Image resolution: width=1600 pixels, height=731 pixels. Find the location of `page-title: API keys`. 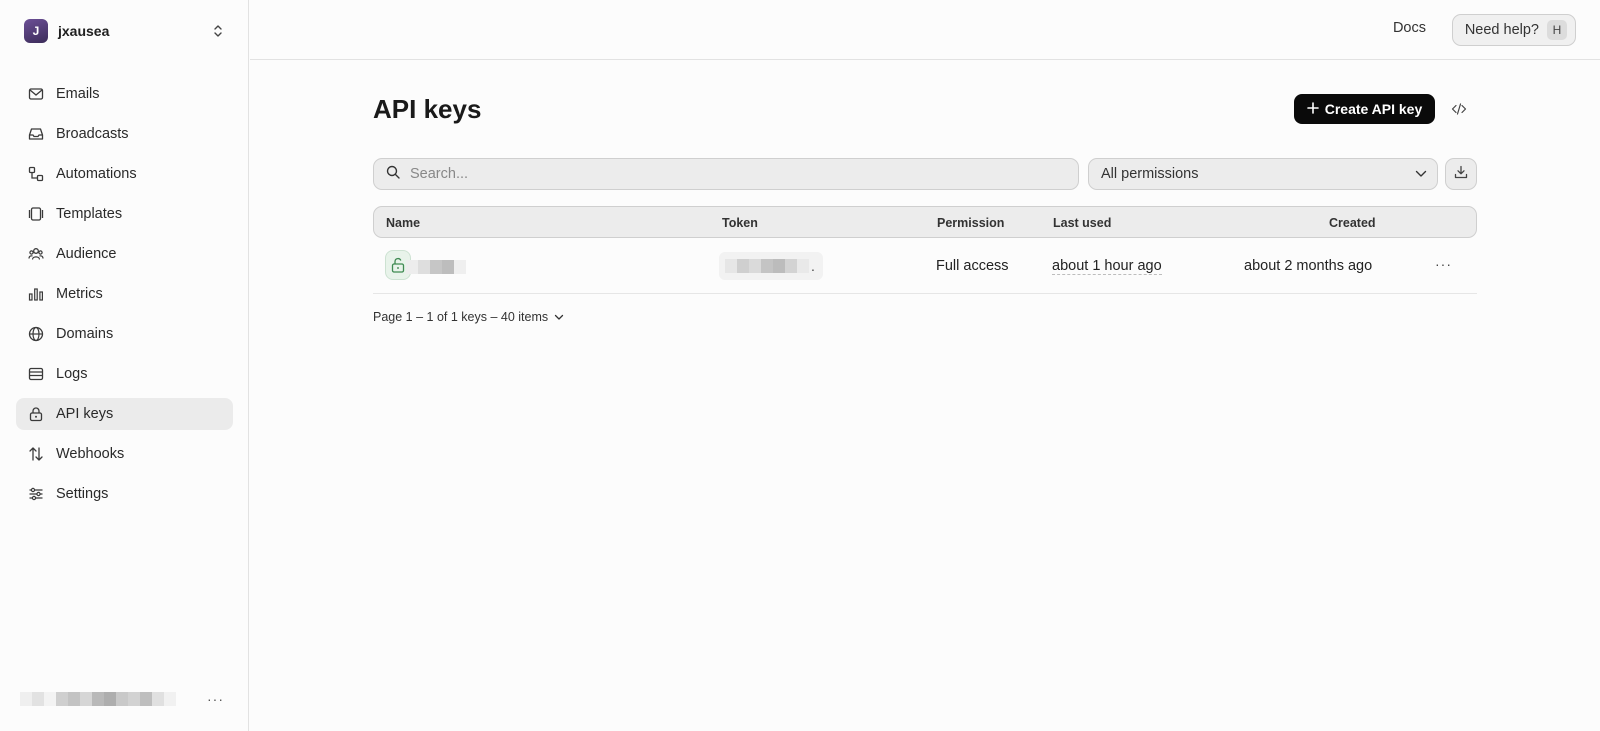

page-title: API keys is located at coordinates (427, 109).